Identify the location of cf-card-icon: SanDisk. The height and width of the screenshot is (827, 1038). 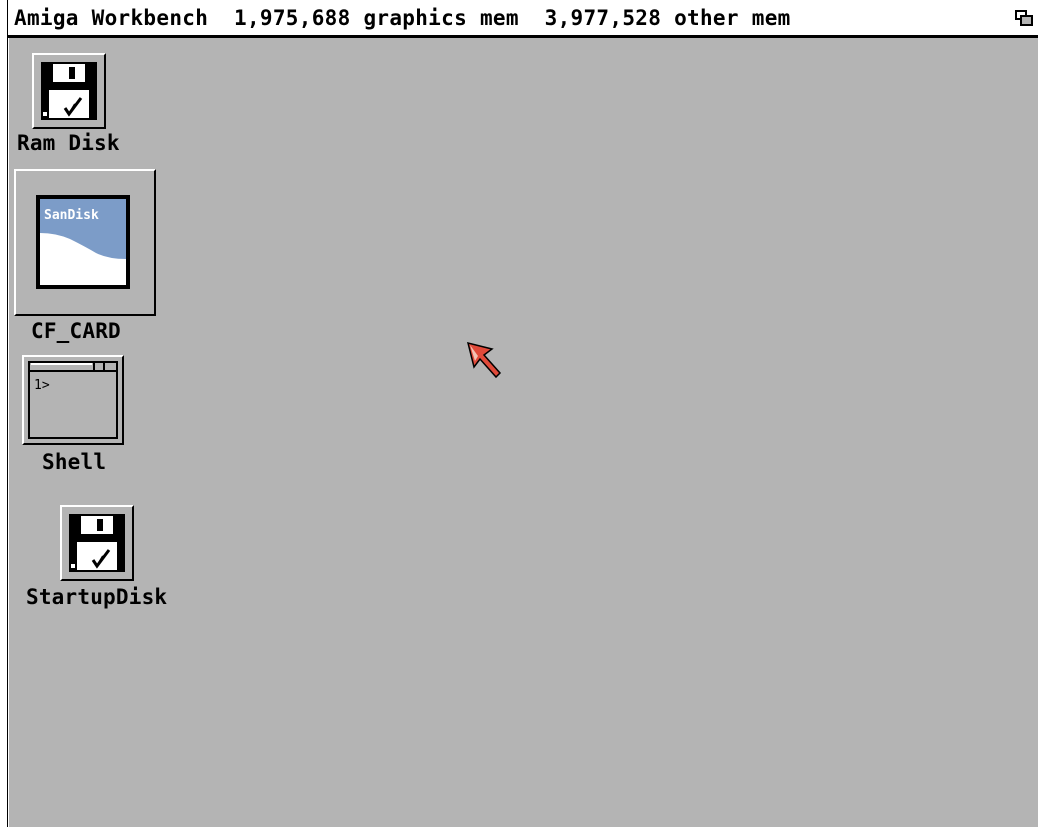
(85, 242).